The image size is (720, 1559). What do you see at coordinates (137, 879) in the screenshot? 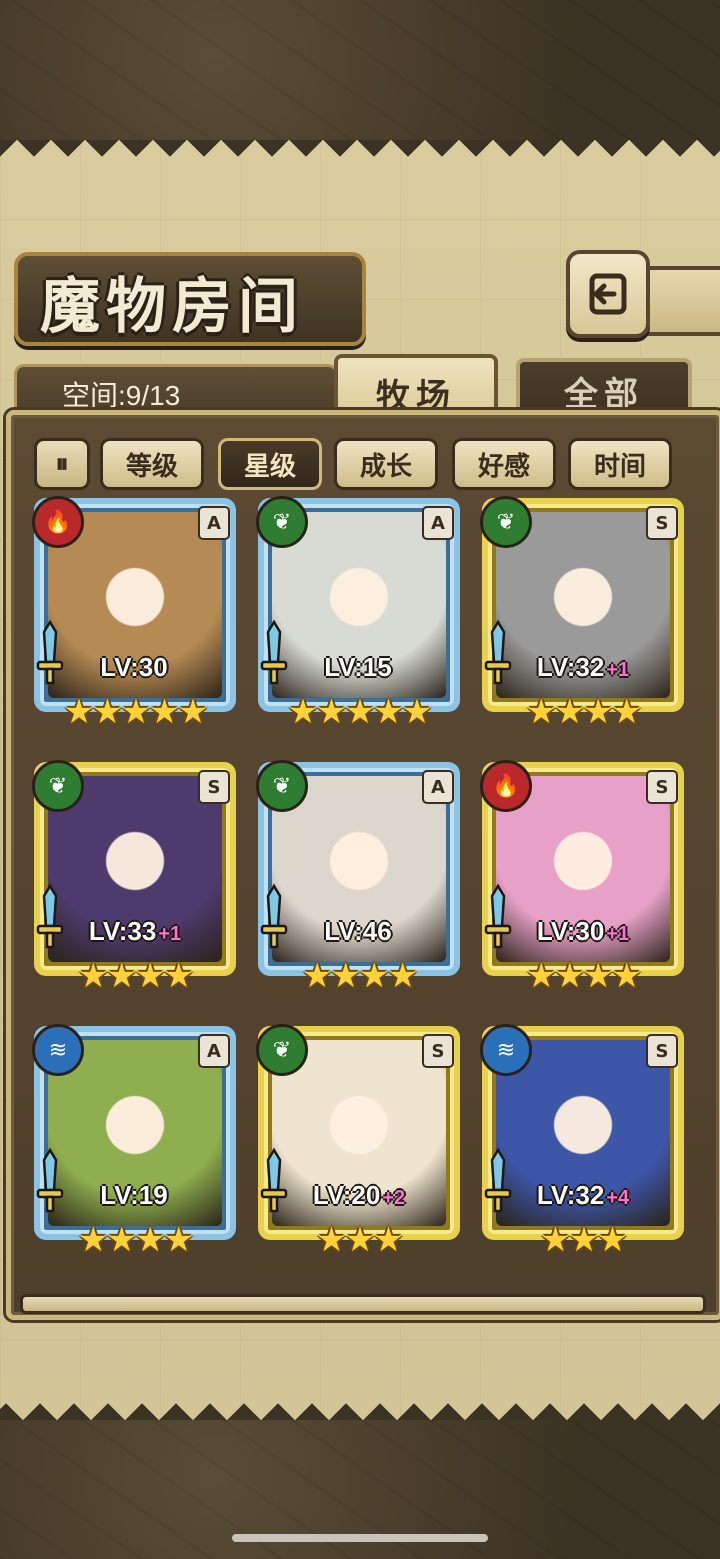
I see `monster-card: ❦ S LV:33 +1 ★★★★` at bounding box center [137, 879].